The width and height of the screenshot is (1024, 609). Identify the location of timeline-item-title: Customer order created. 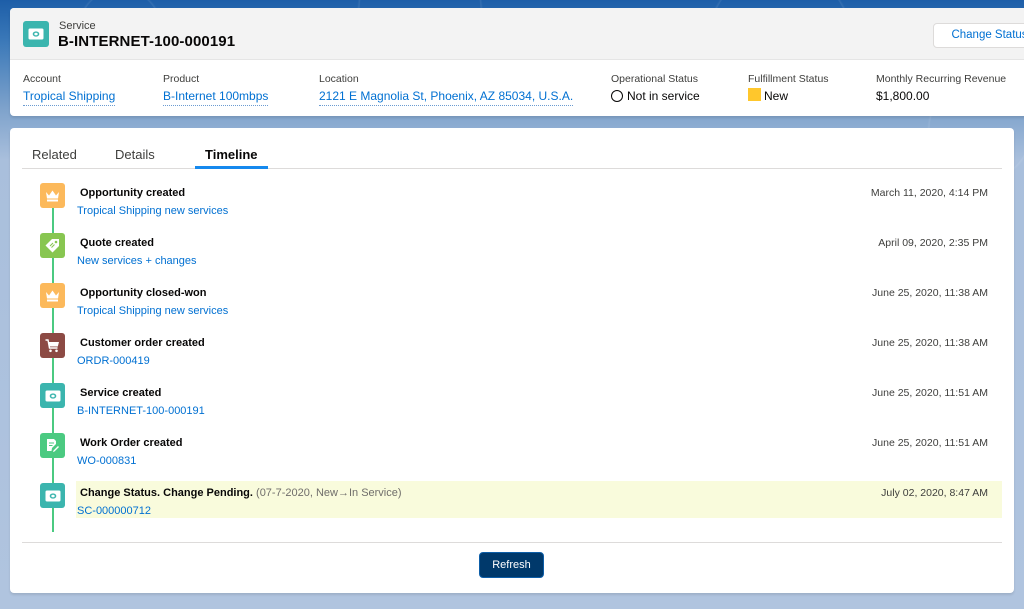
(142, 343).